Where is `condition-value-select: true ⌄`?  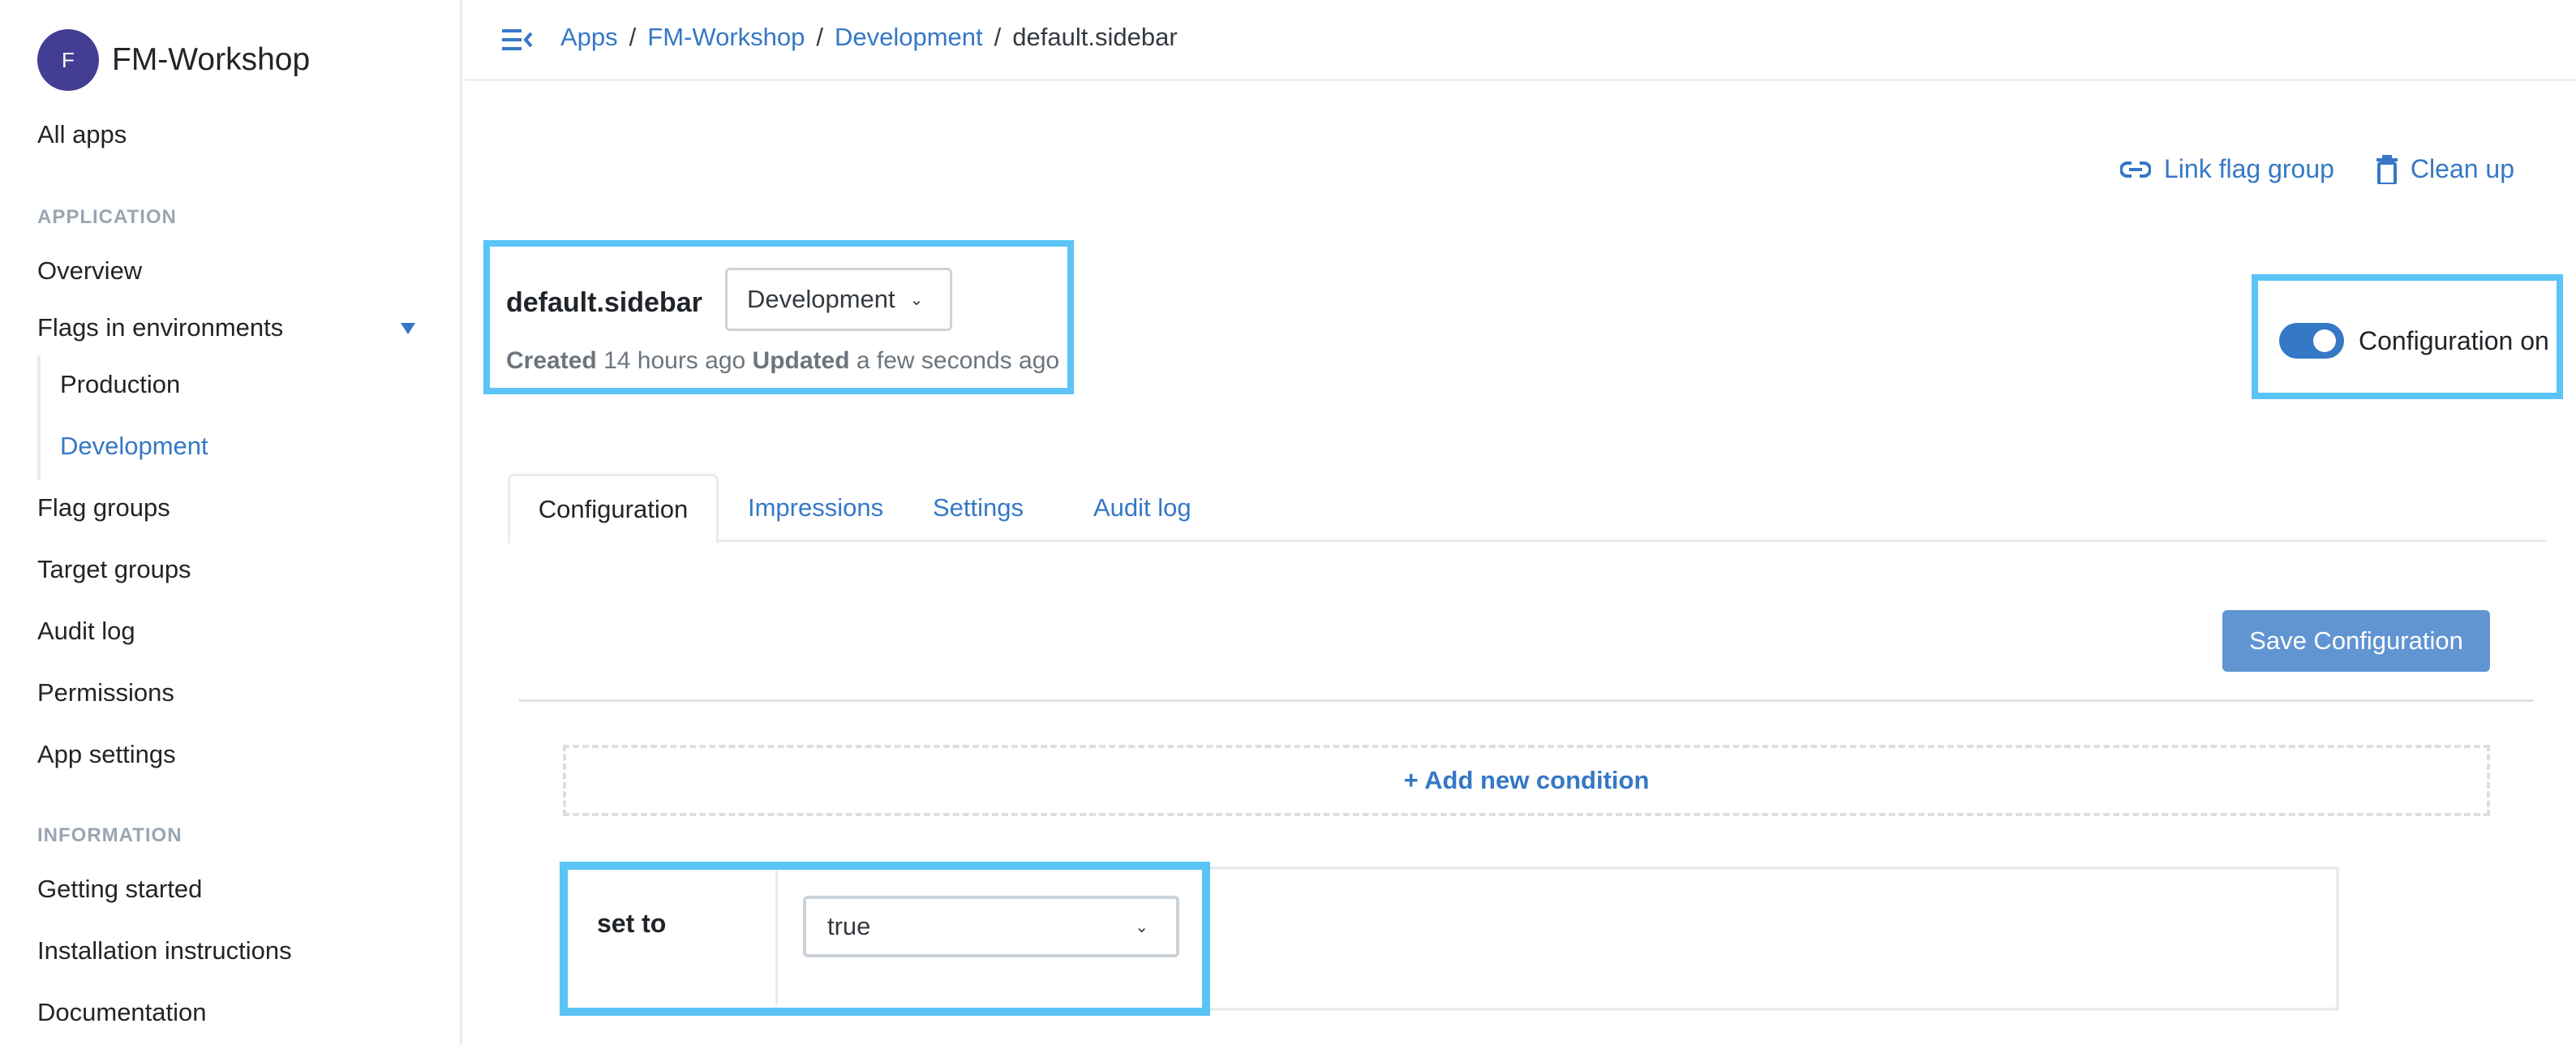 condition-value-select: true ⌄ is located at coordinates (991, 927).